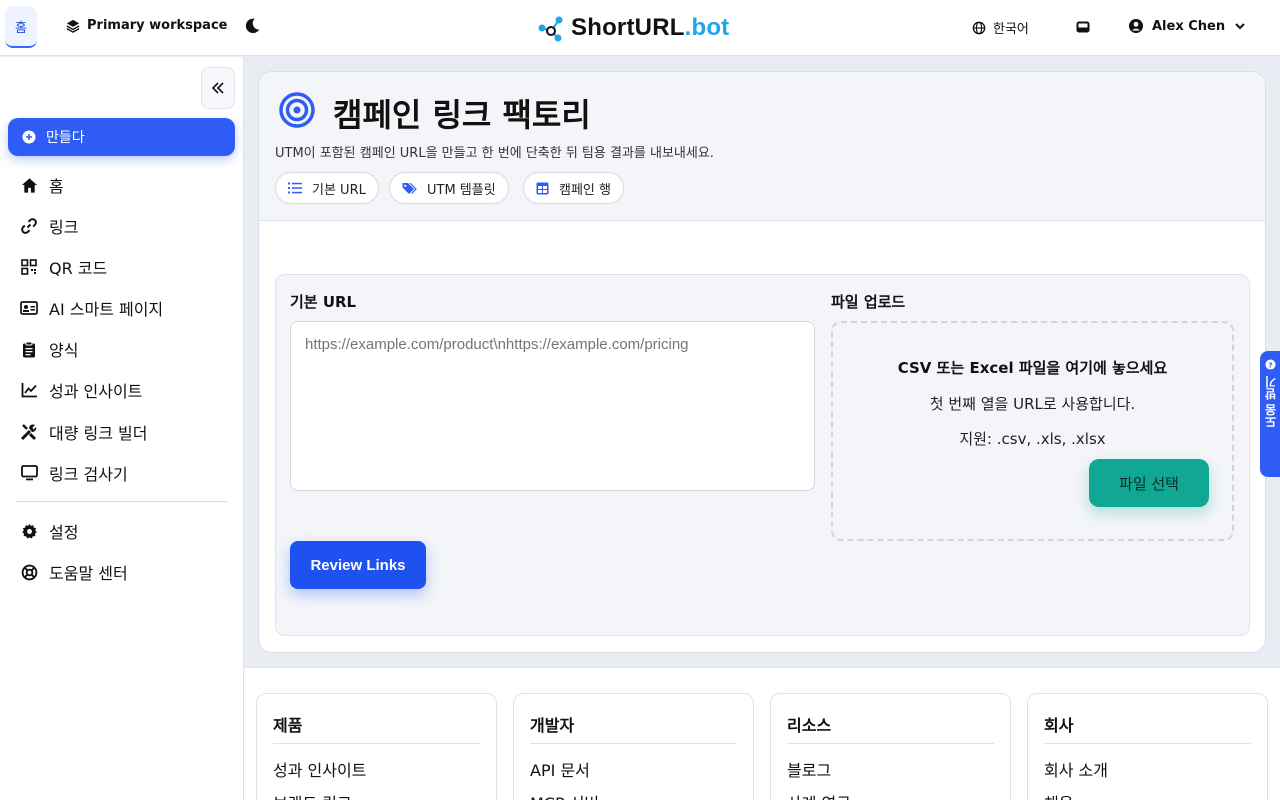  What do you see at coordinates (1058, 795) in the screenshot?
I see `footer-link: 채용` at bounding box center [1058, 795].